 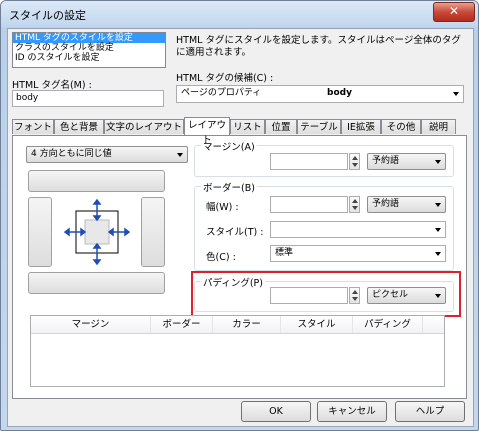 I want to click on list-item-class-style: クラスのスタイルを設定, so click(x=89, y=48).